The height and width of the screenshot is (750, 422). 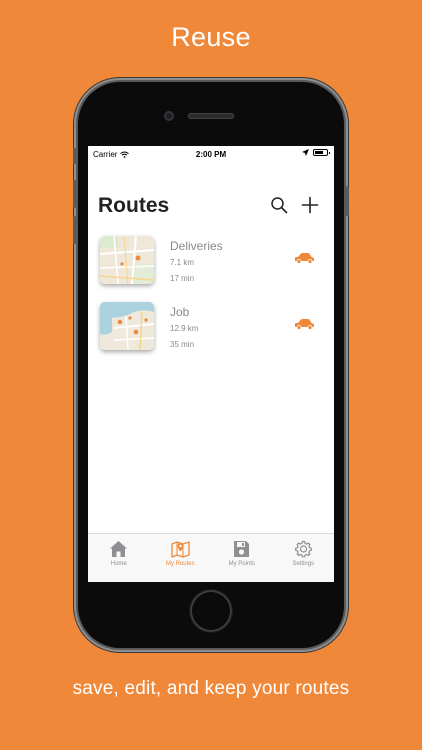 I want to click on battery-icon, so click(x=321, y=152).